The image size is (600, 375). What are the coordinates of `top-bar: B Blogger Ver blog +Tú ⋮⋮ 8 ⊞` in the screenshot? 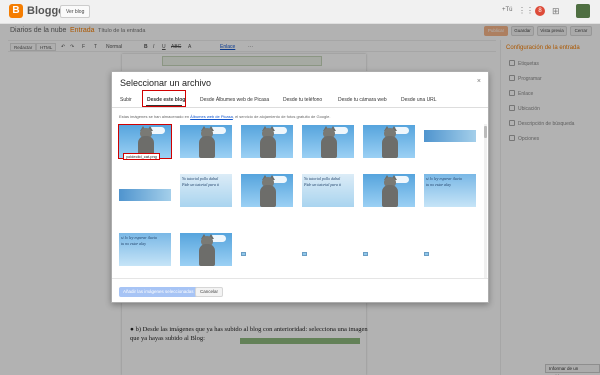 It's located at (300, 12).